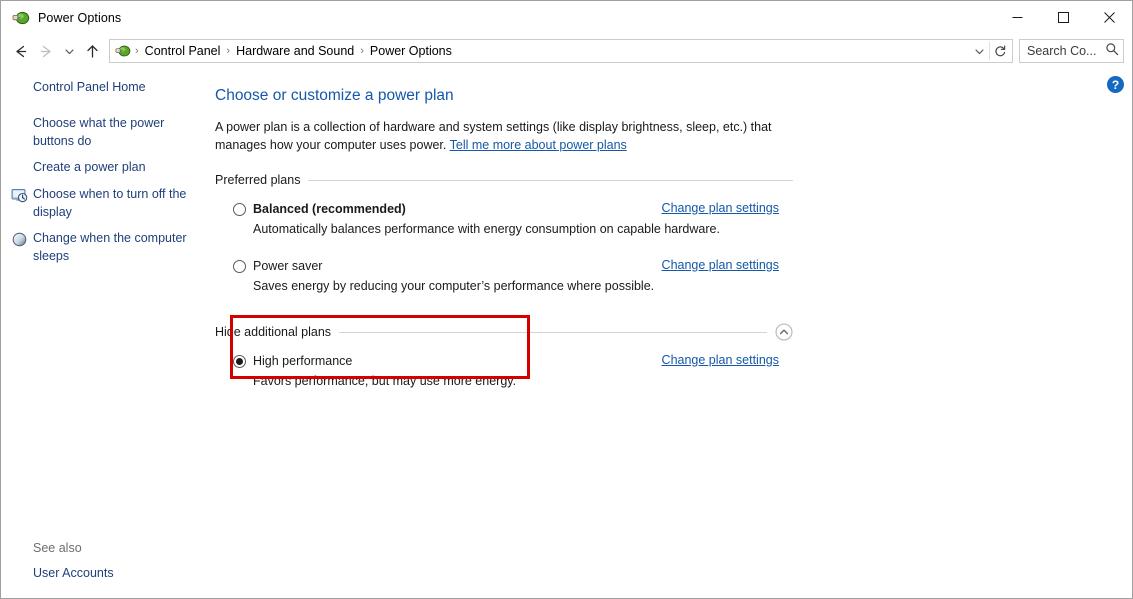 This screenshot has height=599, width=1133. What do you see at coordinates (118, 573) in the screenshot?
I see `see-also-item-user-accounts: User Accounts` at bounding box center [118, 573].